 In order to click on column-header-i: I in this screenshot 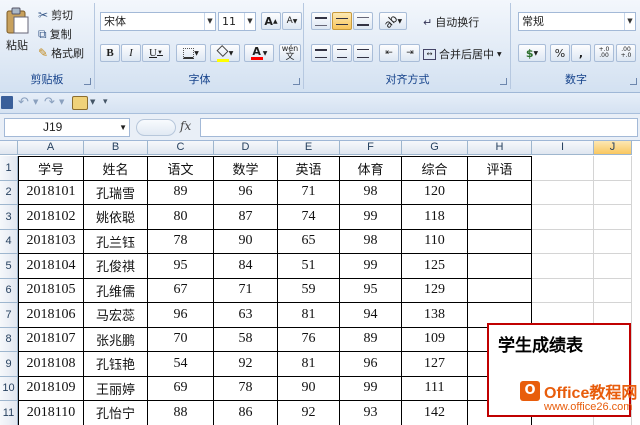, I will do `click(563, 148)`.